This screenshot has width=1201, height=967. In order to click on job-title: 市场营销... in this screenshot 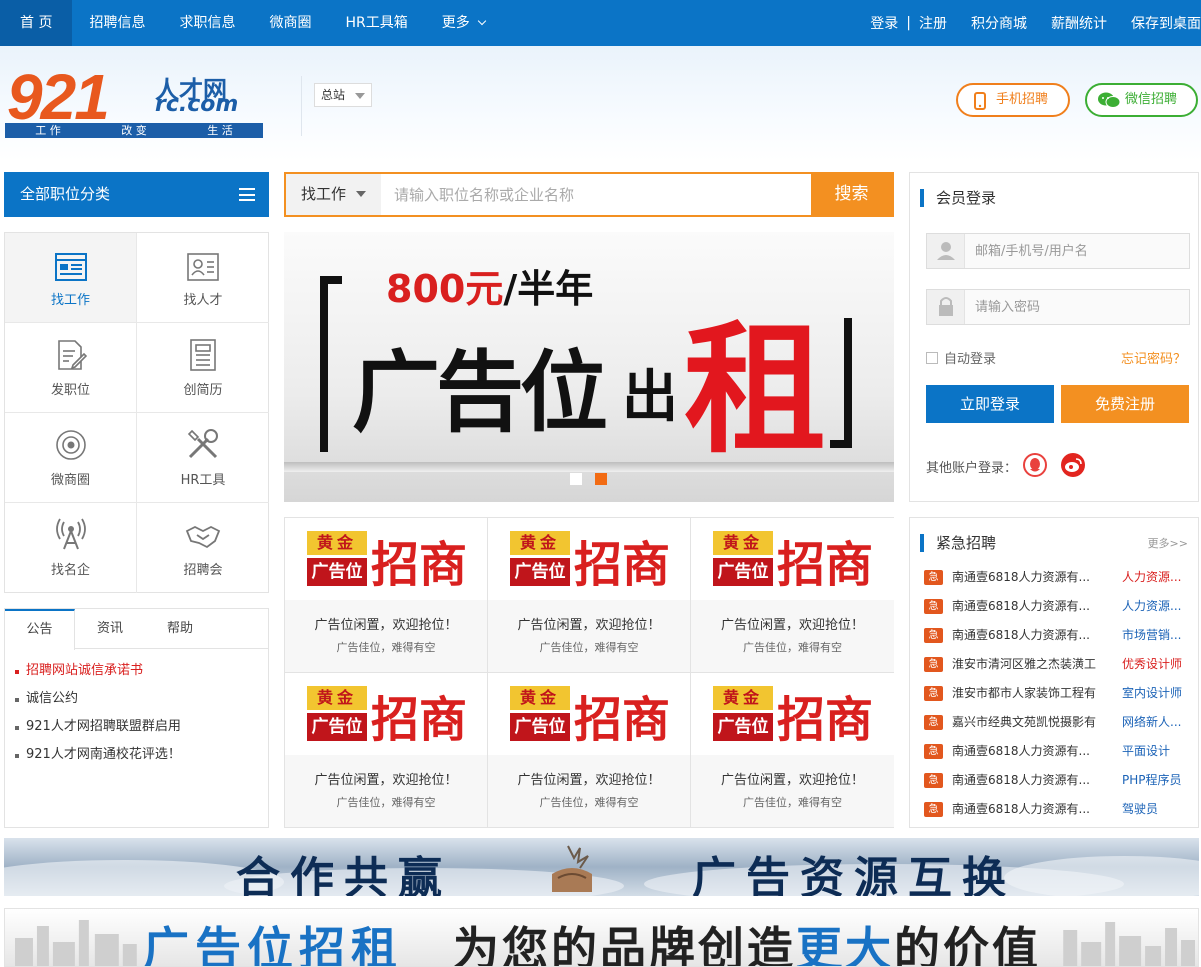, I will do `click(1158, 635)`.